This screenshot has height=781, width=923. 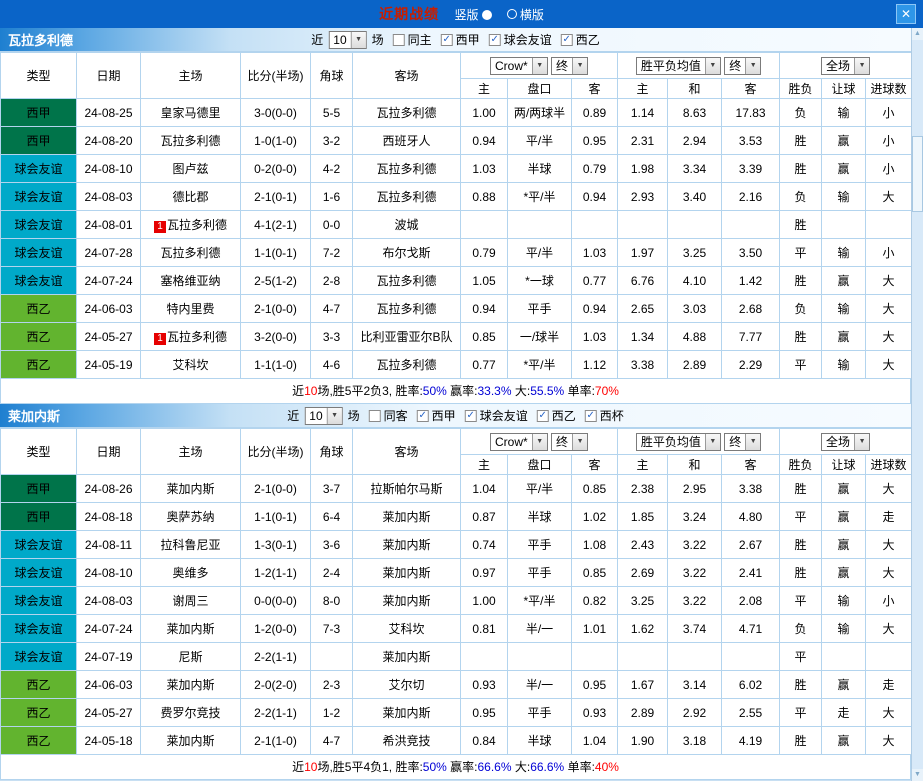 I want to click on odds-home-cell: 0.84, so click(x=484, y=740).